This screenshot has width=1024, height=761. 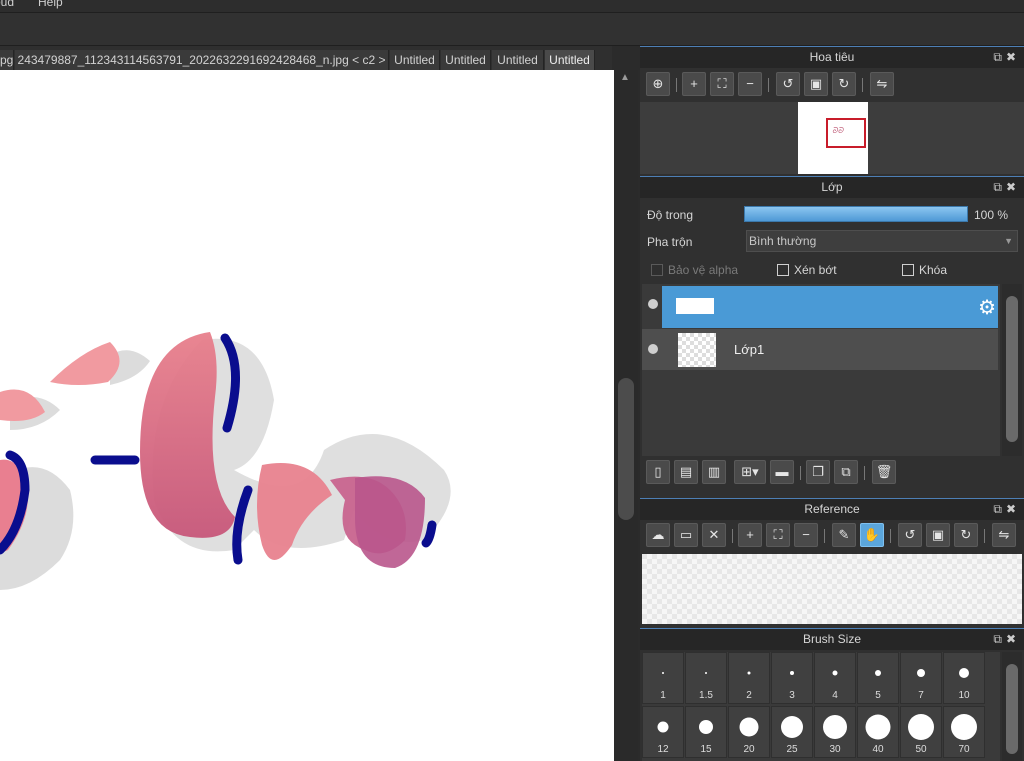 What do you see at coordinates (835, 678) in the screenshot?
I see `brush-size-cell: 4` at bounding box center [835, 678].